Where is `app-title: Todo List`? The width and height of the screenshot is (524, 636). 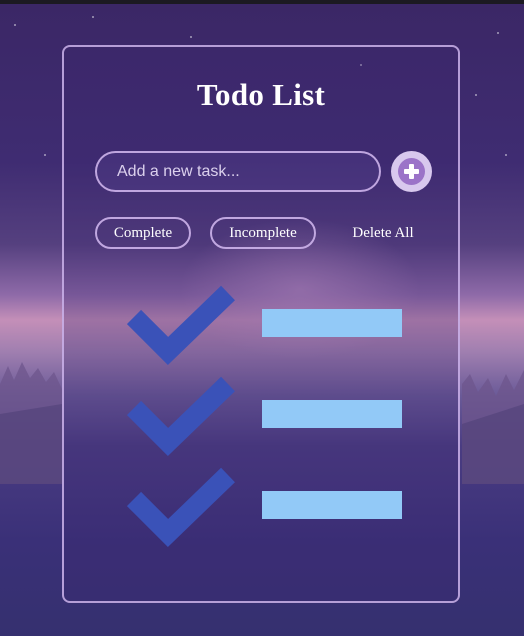 app-title: Todo List is located at coordinates (261, 94).